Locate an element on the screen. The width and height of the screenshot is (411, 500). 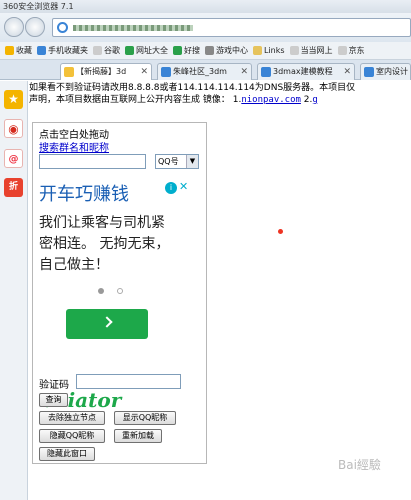
ad-body-line: 我们让乘客与司机紧 is located at coordinates (102, 223).